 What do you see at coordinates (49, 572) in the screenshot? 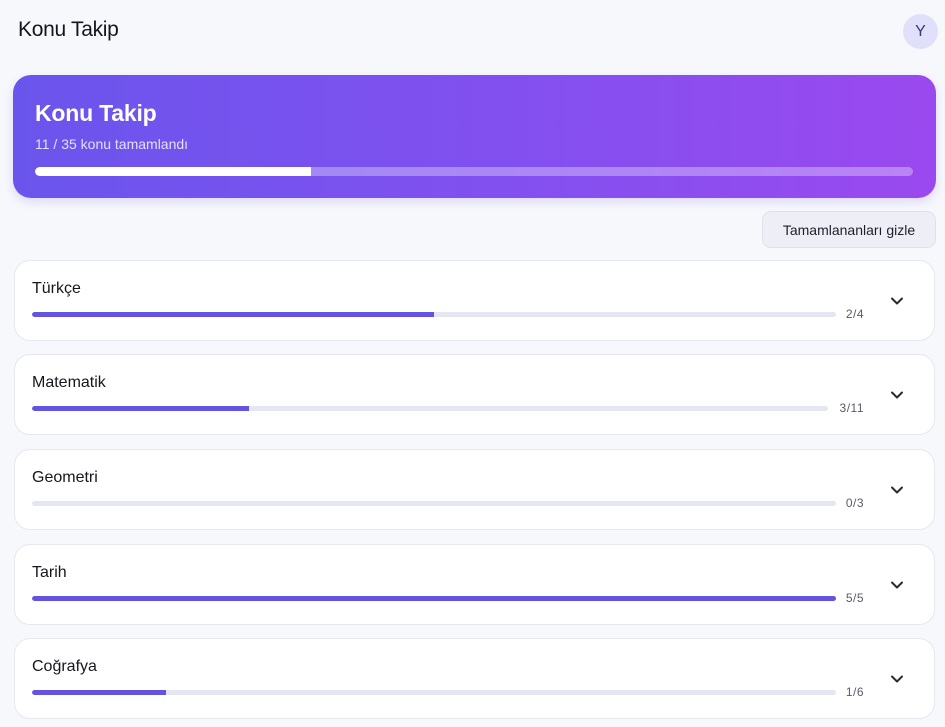
I see `subject-name: Tarih` at bounding box center [49, 572].